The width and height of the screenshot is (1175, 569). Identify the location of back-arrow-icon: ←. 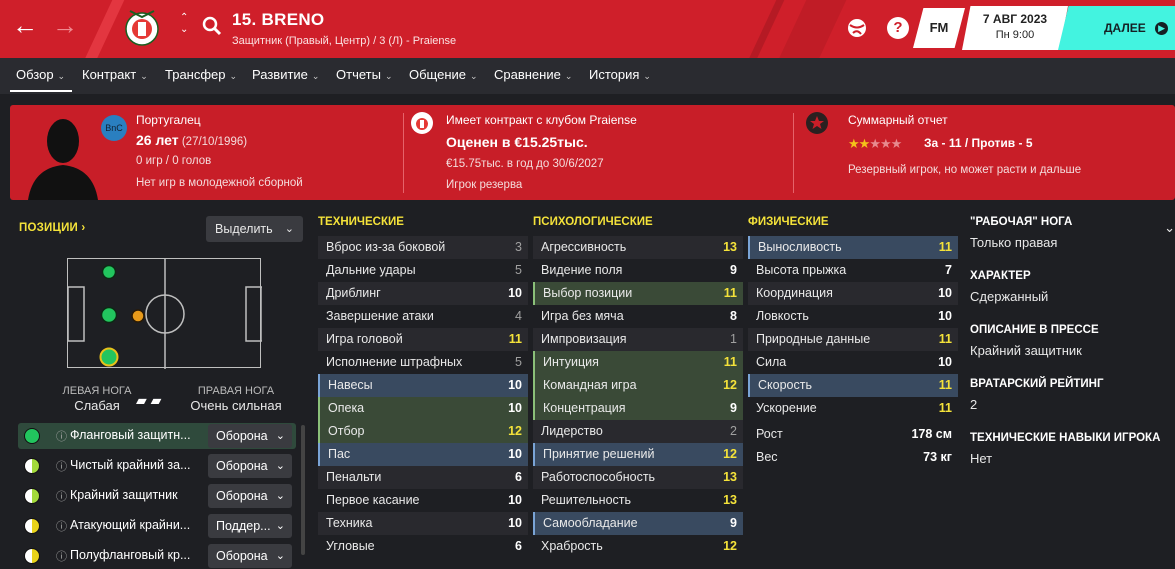
(25, 25).